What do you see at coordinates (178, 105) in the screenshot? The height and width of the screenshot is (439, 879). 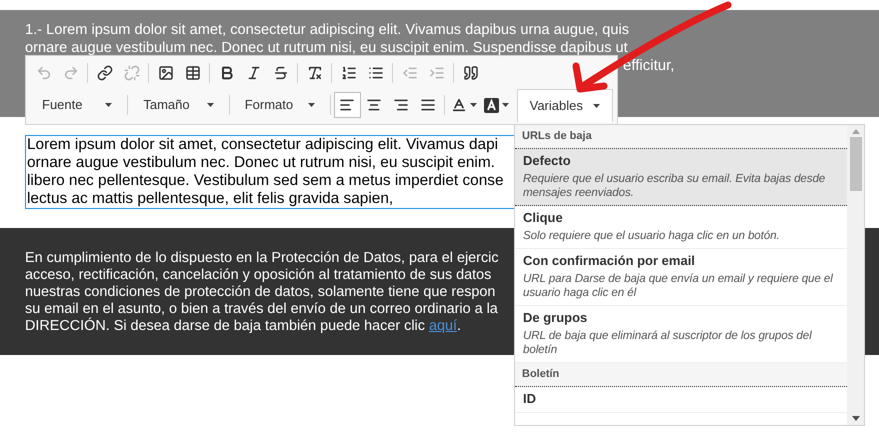 I see `dropdown-select: Tamaño` at bounding box center [178, 105].